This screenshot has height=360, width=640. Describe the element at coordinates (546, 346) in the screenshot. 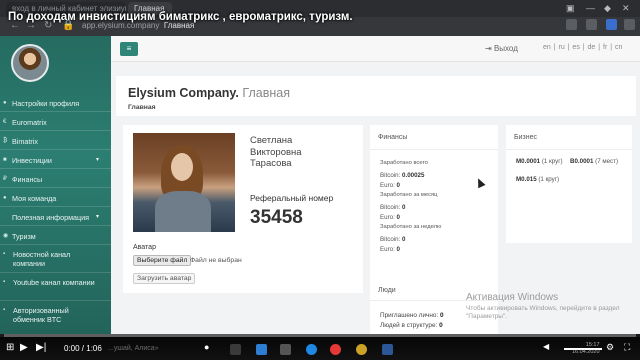

I see `volume-icon: ◀` at that location.